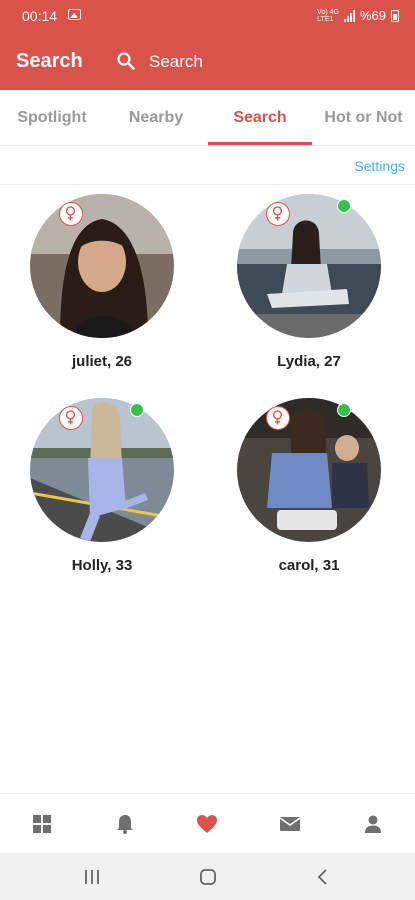  I want to click on photo-holly, so click(102, 470).